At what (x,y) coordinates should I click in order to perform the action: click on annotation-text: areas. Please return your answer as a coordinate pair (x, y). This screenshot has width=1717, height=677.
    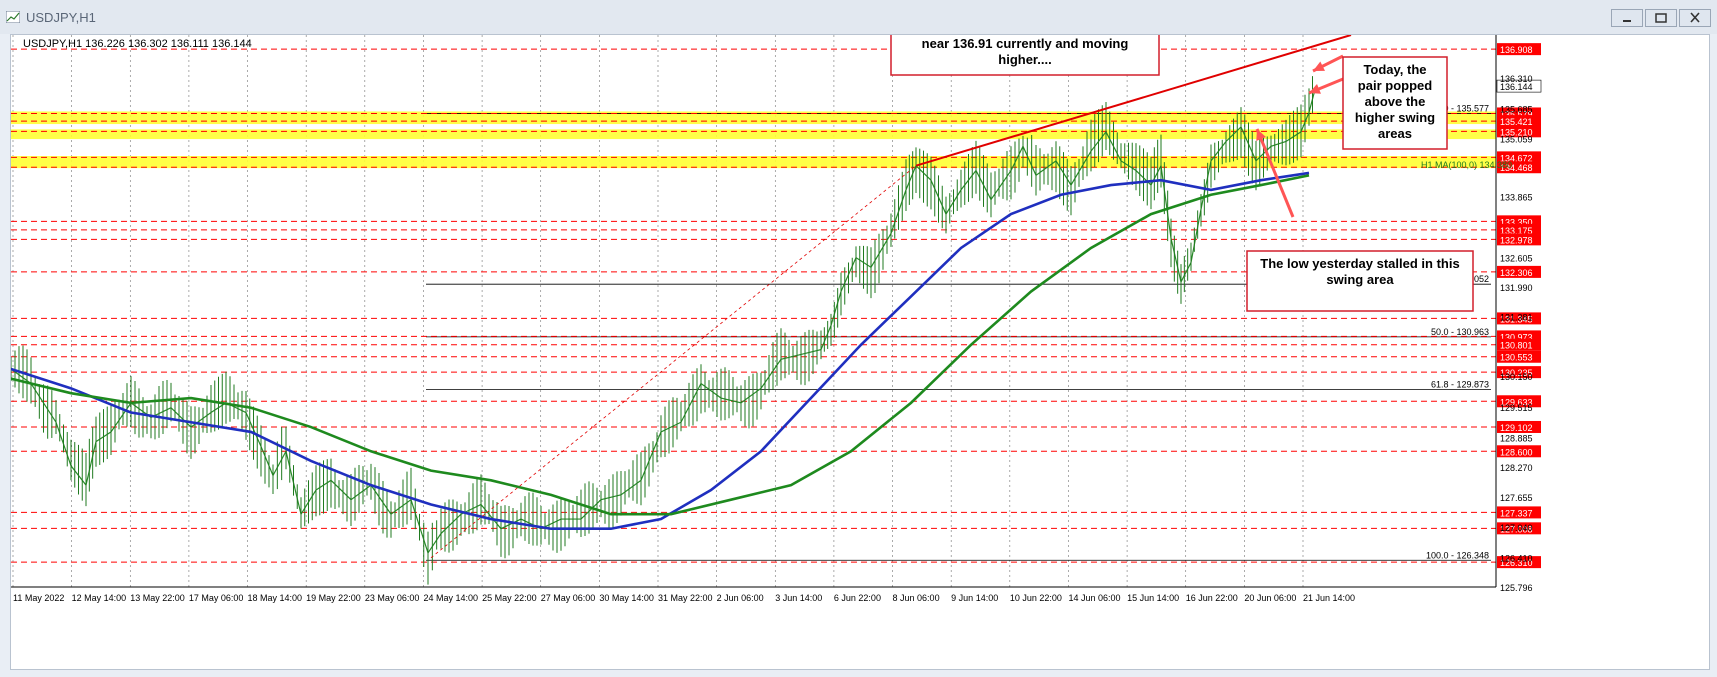
    Looking at the image, I should click on (1395, 133).